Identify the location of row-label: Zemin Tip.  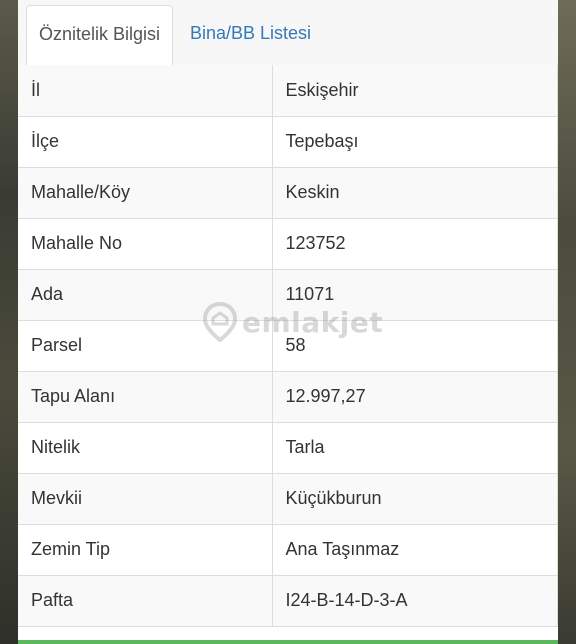
(145, 550).